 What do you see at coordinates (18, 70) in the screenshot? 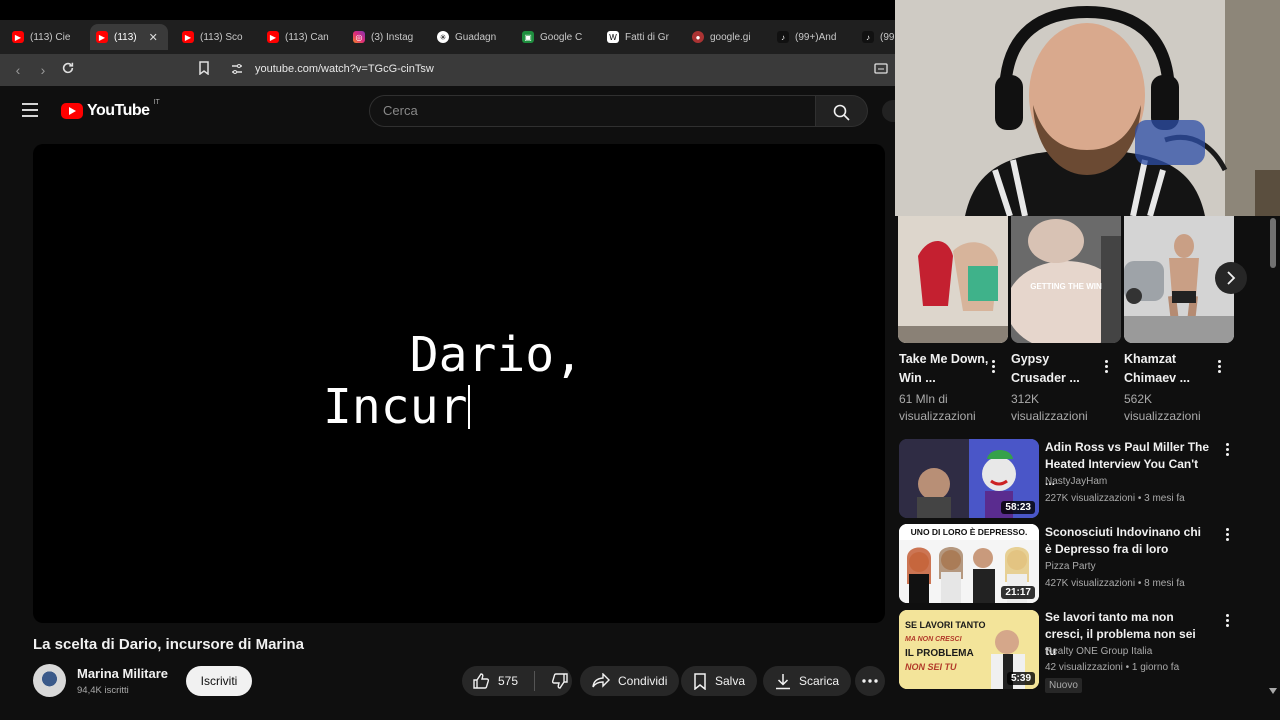
I see `back-icon: ‹` at bounding box center [18, 70].